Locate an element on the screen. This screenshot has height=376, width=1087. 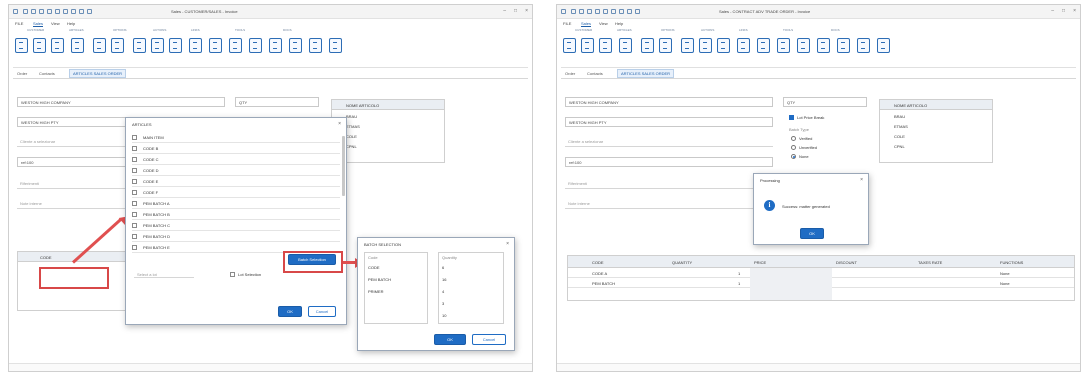
maximize-icon: □ is located at coordinates (1063, 11).